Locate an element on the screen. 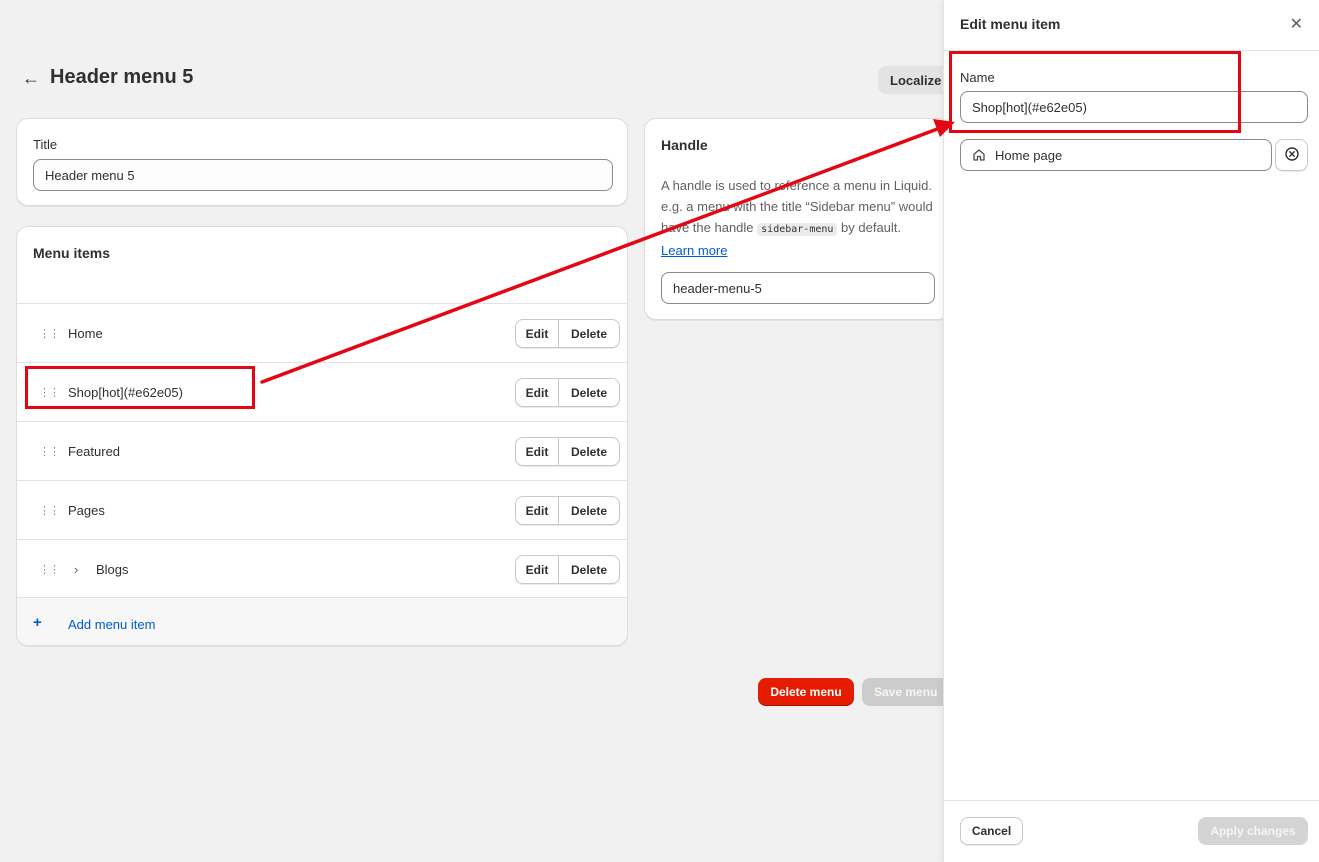  save-menu-button: Save menu is located at coordinates (906, 692).